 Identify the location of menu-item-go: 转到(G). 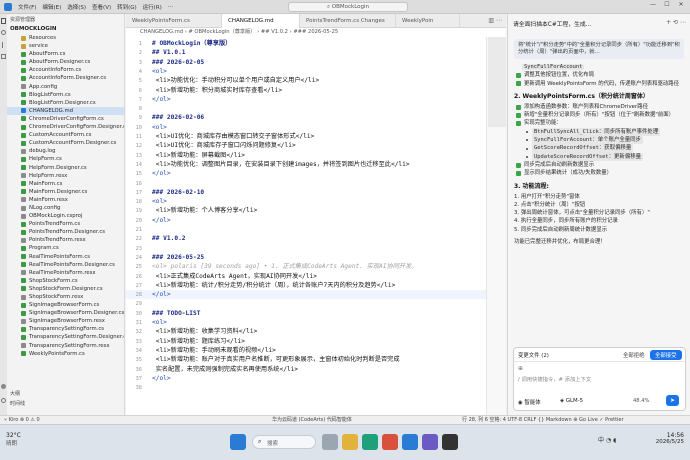
(127, 7).